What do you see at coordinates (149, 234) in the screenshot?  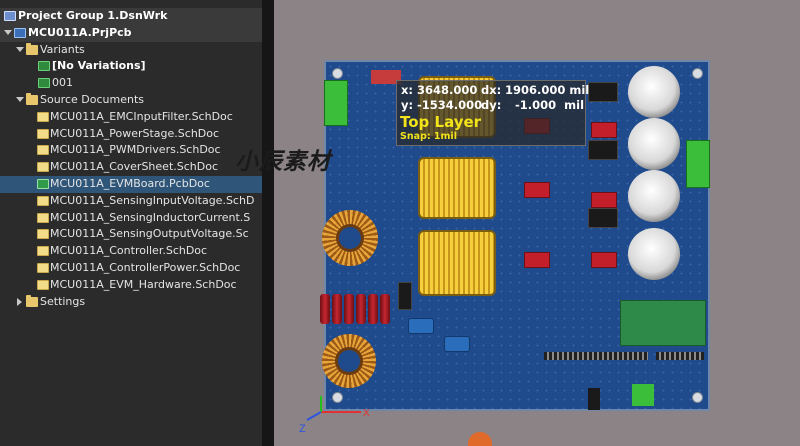 I see `tree-item-label: MCU011A_SensingOutputVoltage.Sc` at bounding box center [149, 234].